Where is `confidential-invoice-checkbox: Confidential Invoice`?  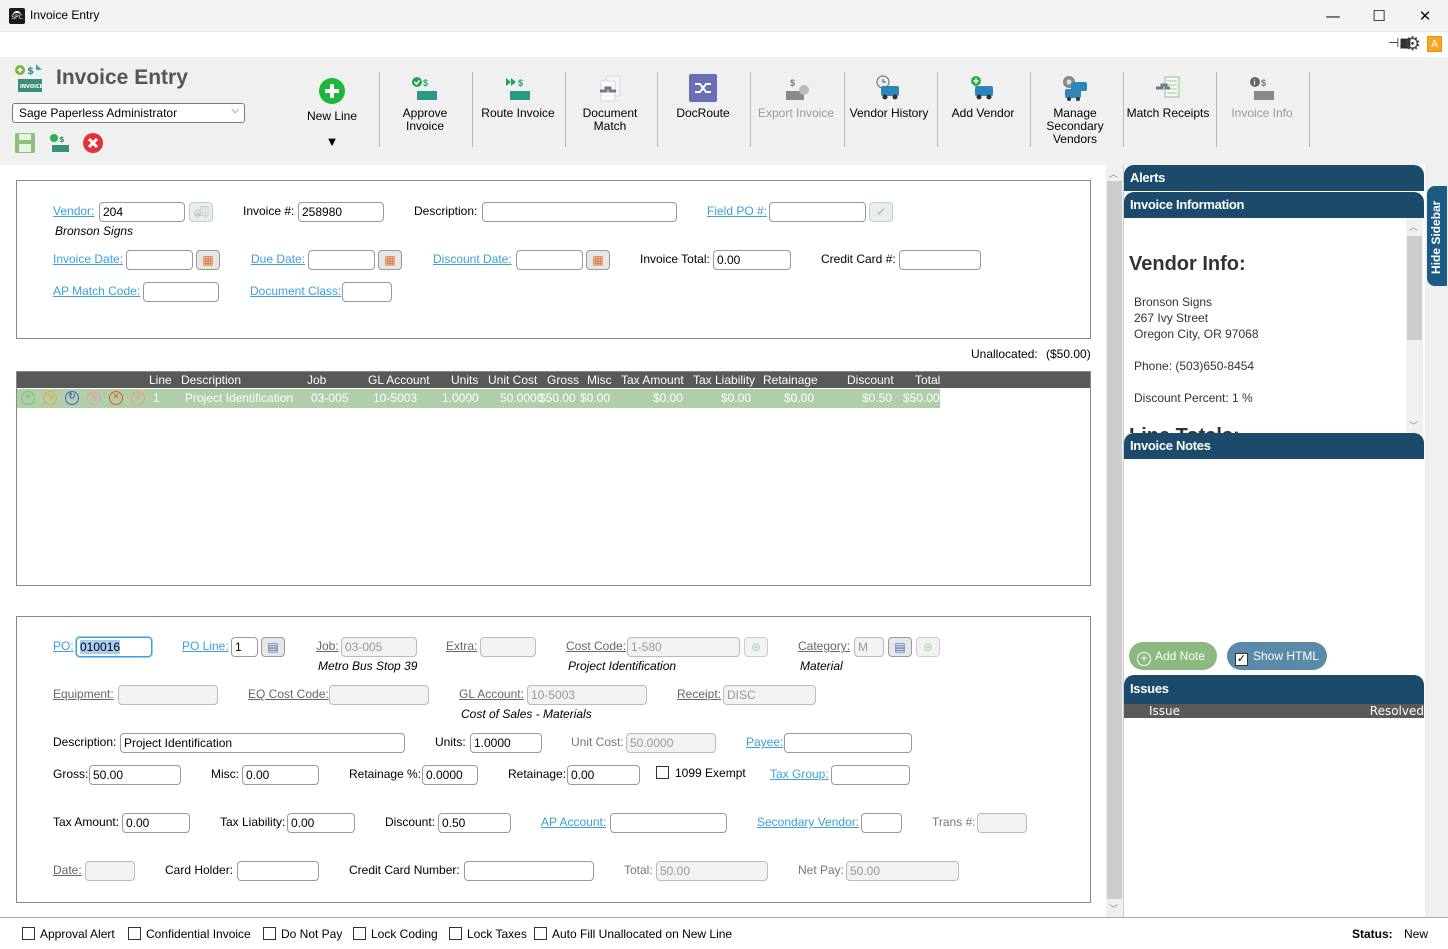
confidential-invoice-checkbox: Confidential Invoice is located at coordinates (189, 934).